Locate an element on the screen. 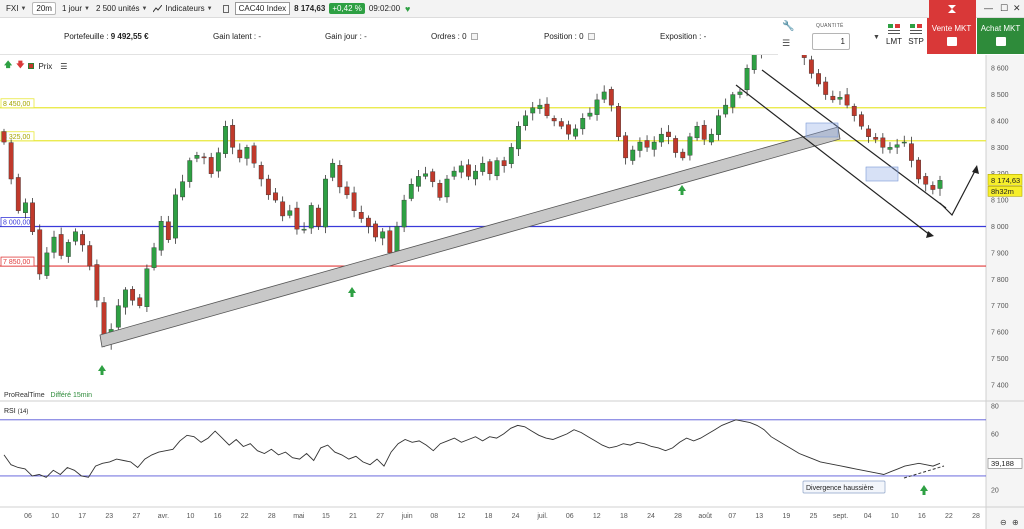  symbol-selector: FXI ▼ is located at coordinates (16, 8).